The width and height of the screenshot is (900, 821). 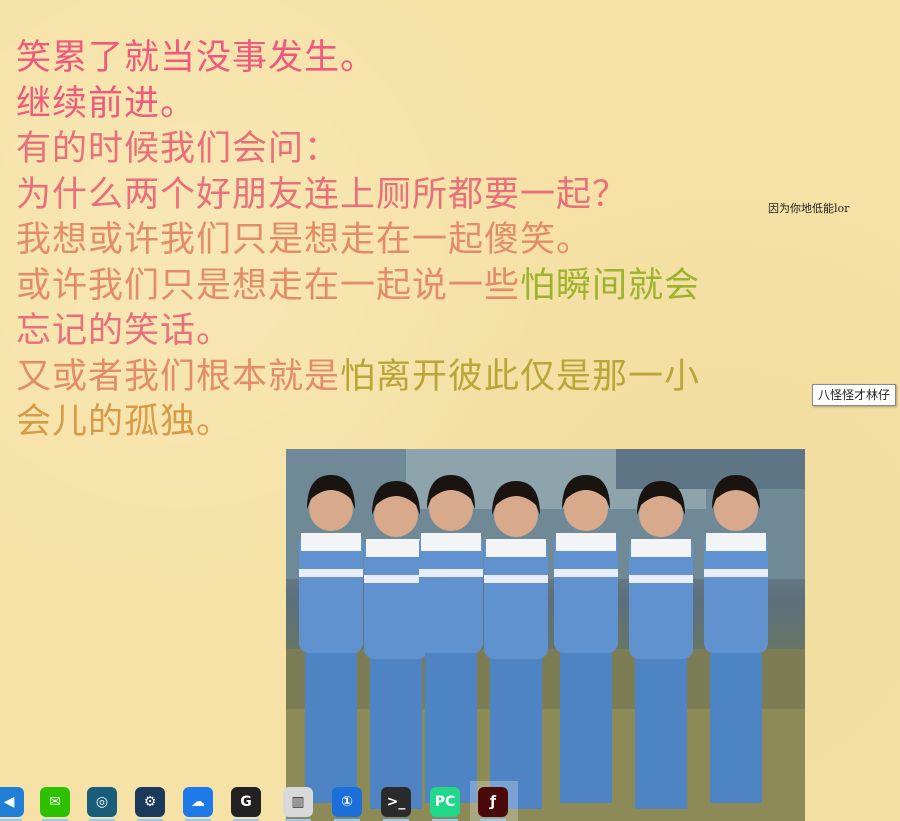 I want to click on poem-line: 又或者我们根本就是怕离开彼此仅是那一小, so click(x=456, y=378).